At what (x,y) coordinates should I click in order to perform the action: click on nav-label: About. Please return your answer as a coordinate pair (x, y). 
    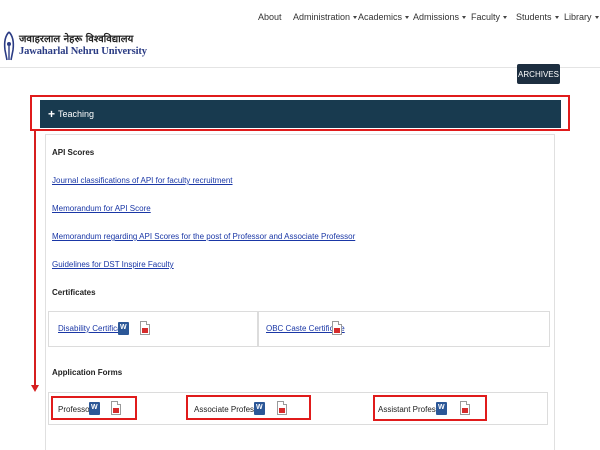
    Looking at the image, I should click on (270, 17).